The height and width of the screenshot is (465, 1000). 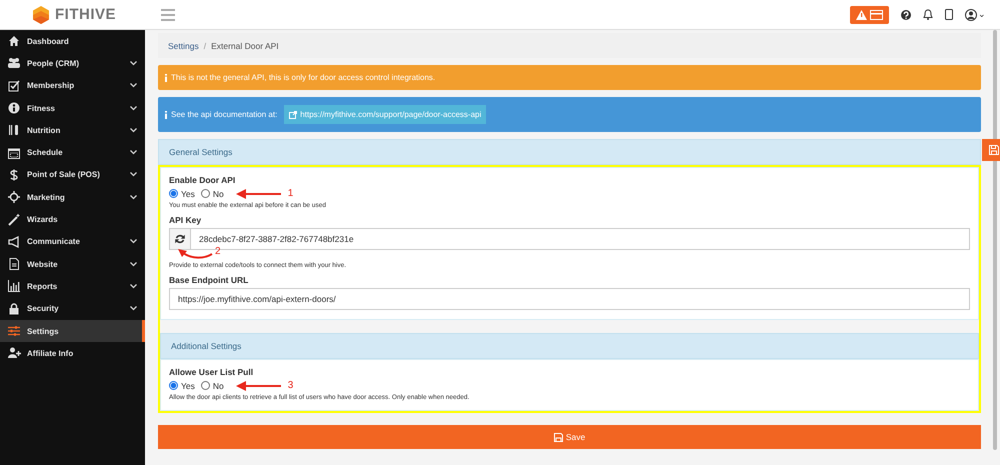 What do you see at coordinates (185, 220) in the screenshot?
I see `field-label: API Key` at bounding box center [185, 220].